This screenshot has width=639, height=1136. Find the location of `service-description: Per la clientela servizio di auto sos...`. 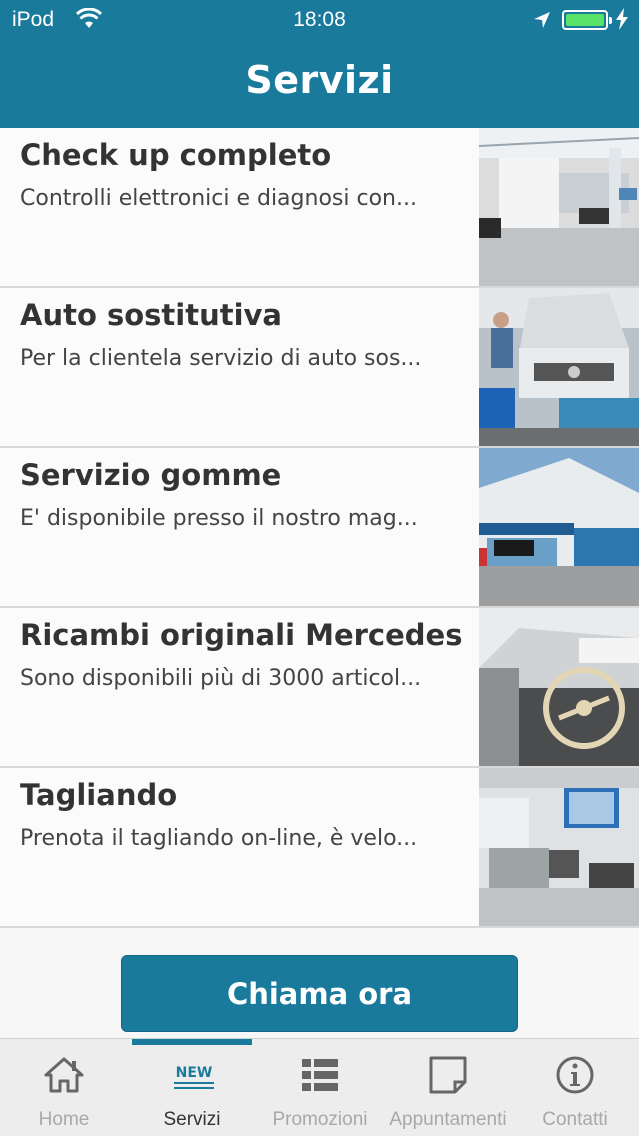

service-description: Per la clientela servizio di auto sos... is located at coordinates (221, 358).